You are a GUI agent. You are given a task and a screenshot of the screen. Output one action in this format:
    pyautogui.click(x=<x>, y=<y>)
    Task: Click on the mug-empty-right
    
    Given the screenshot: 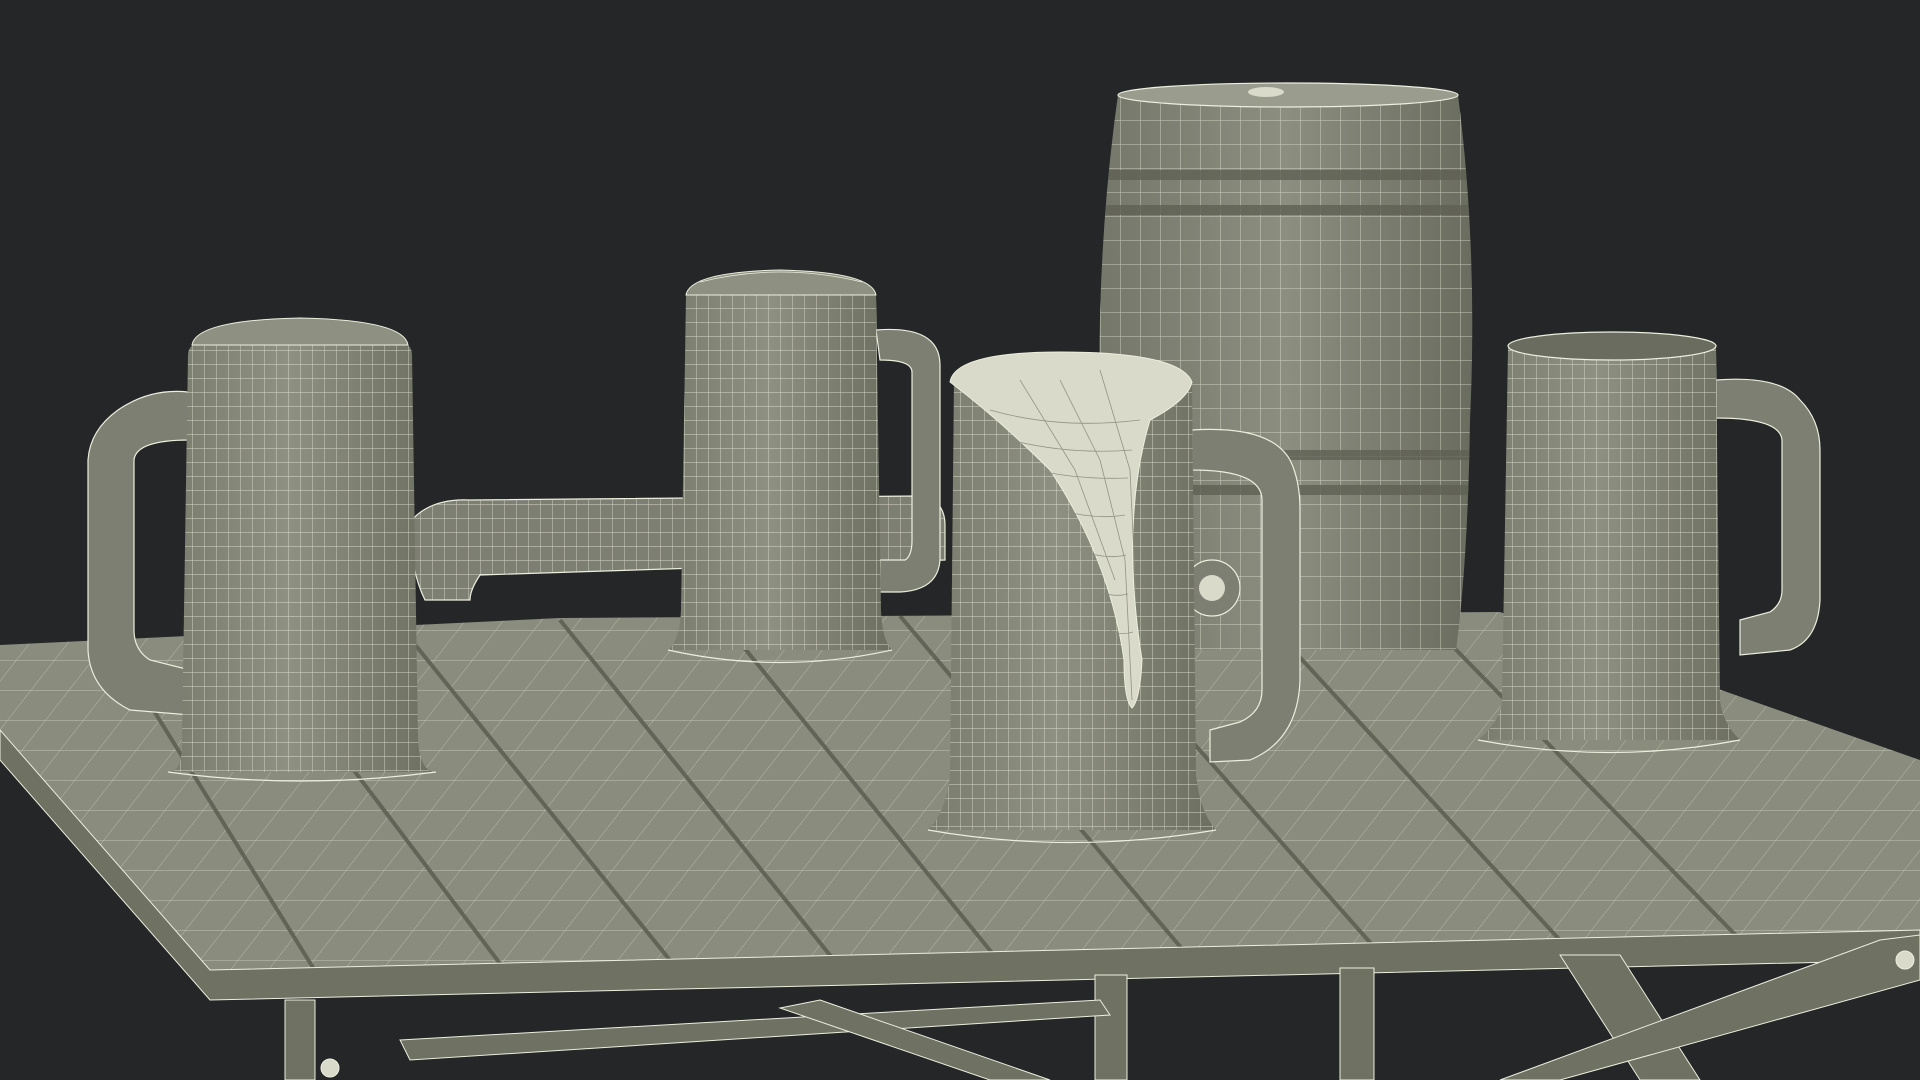 What is the action you would take?
    pyautogui.click(x=1649, y=542)
    